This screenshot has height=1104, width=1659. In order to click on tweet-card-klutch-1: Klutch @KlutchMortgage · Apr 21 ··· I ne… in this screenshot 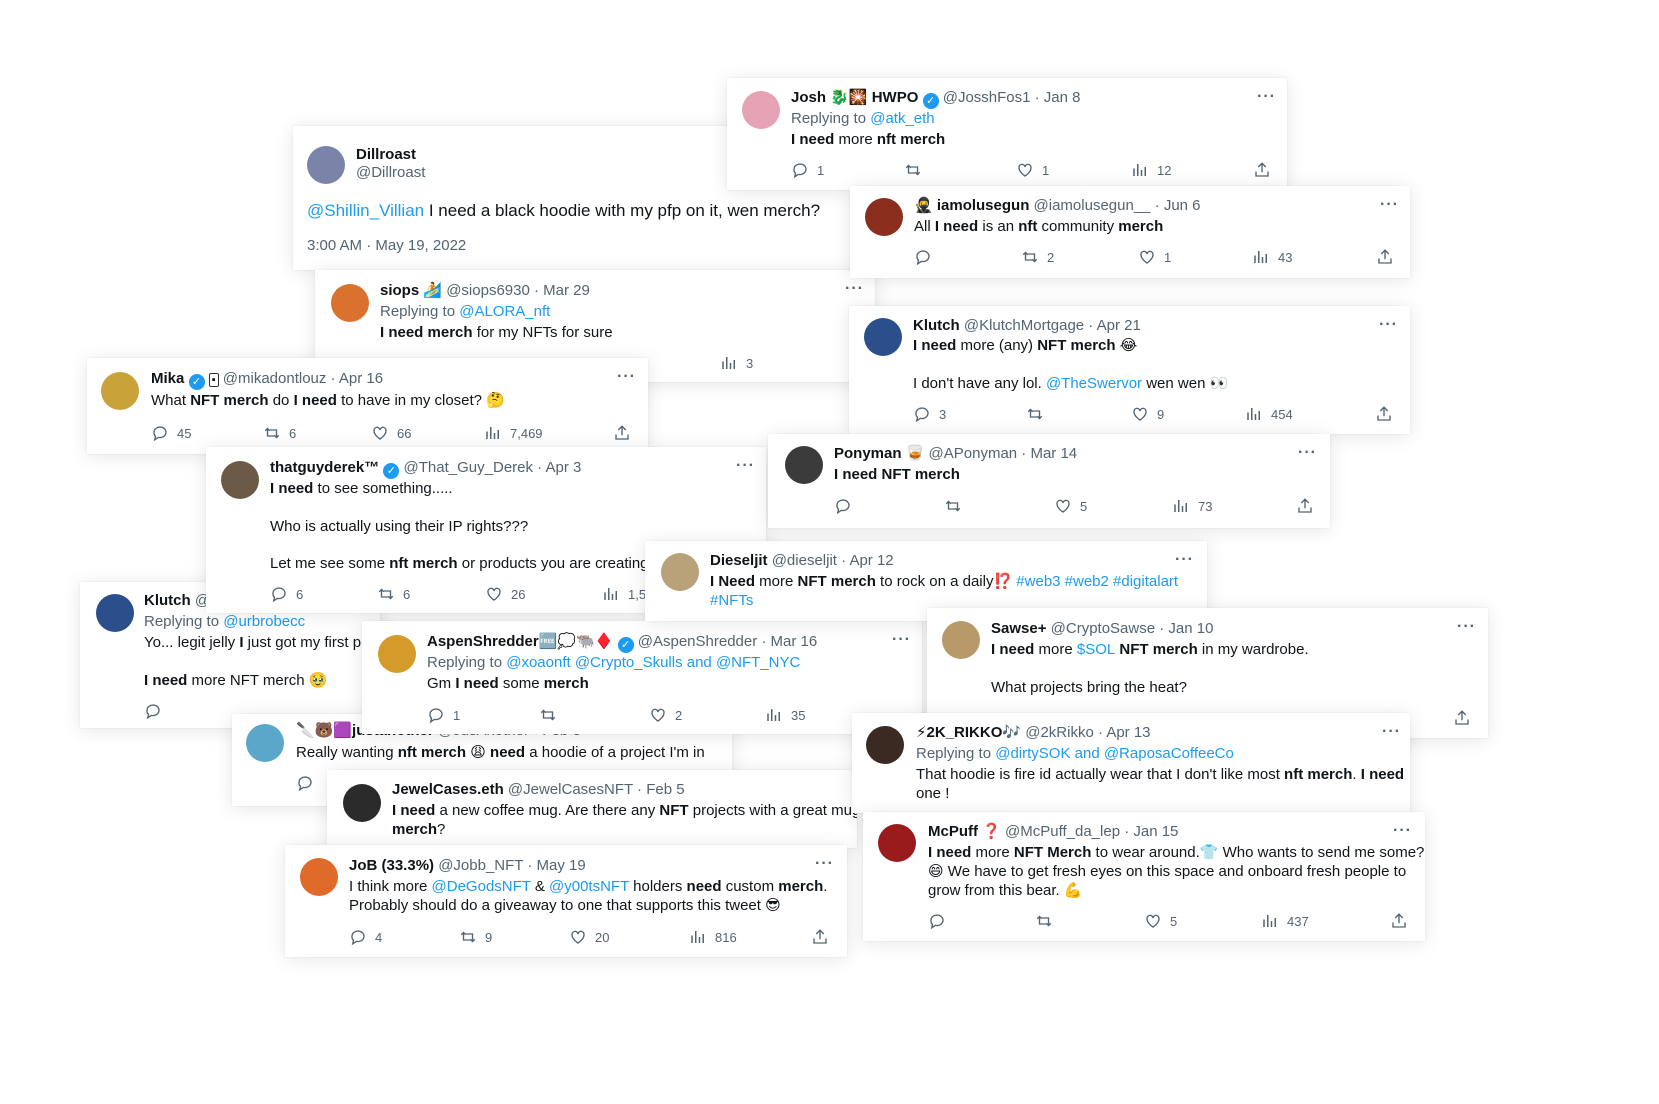, I will do `click(1129, 370)`.